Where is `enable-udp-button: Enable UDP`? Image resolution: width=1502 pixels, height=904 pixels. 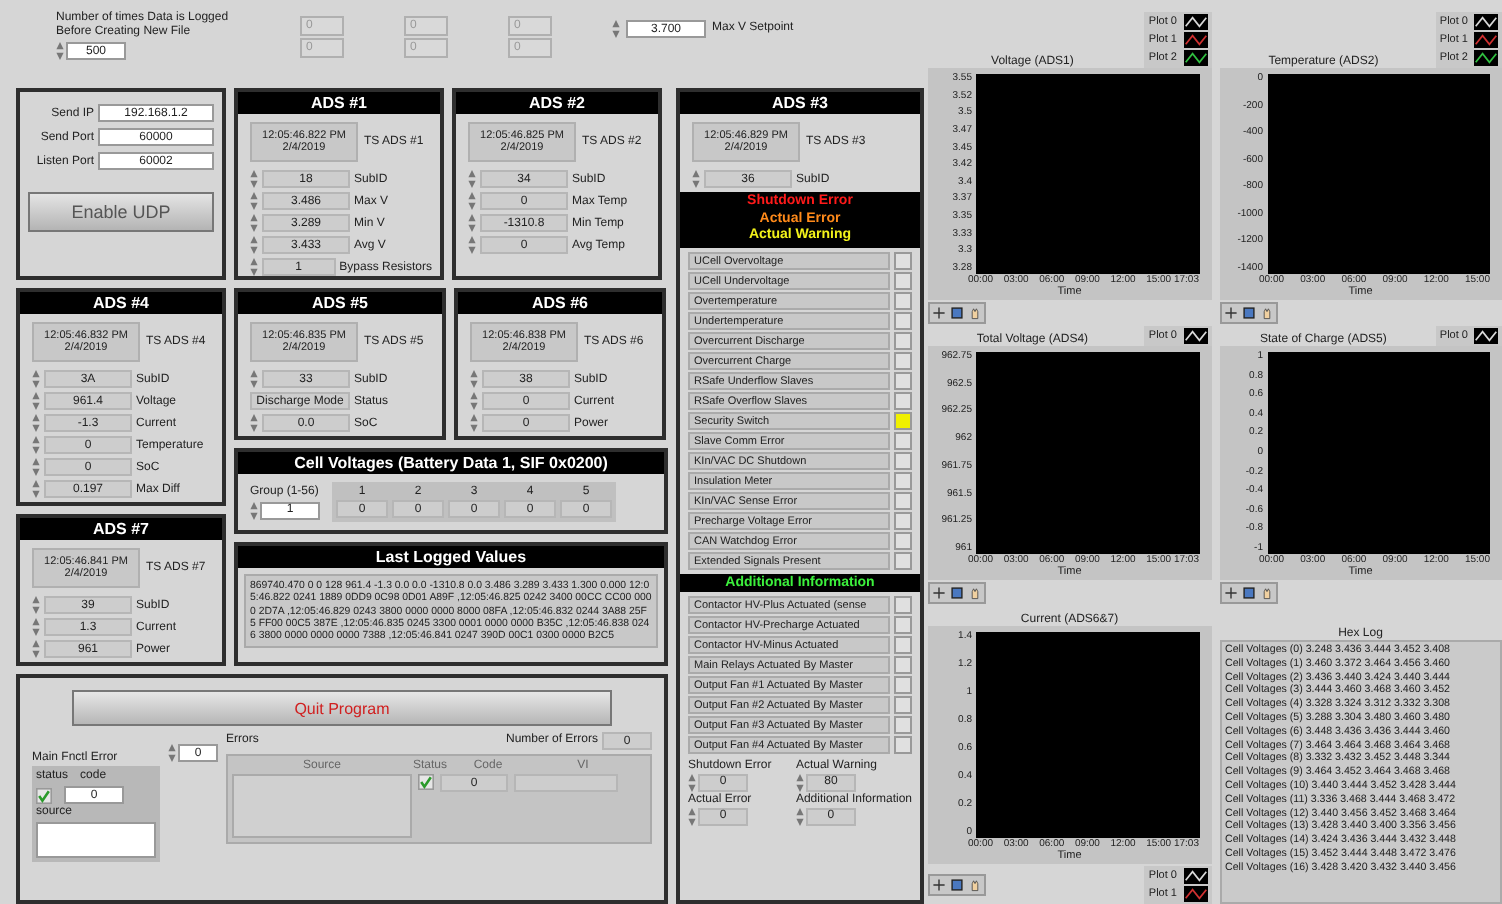 enable-udp-button: Enable UDP is located at coordinates (121, 212).